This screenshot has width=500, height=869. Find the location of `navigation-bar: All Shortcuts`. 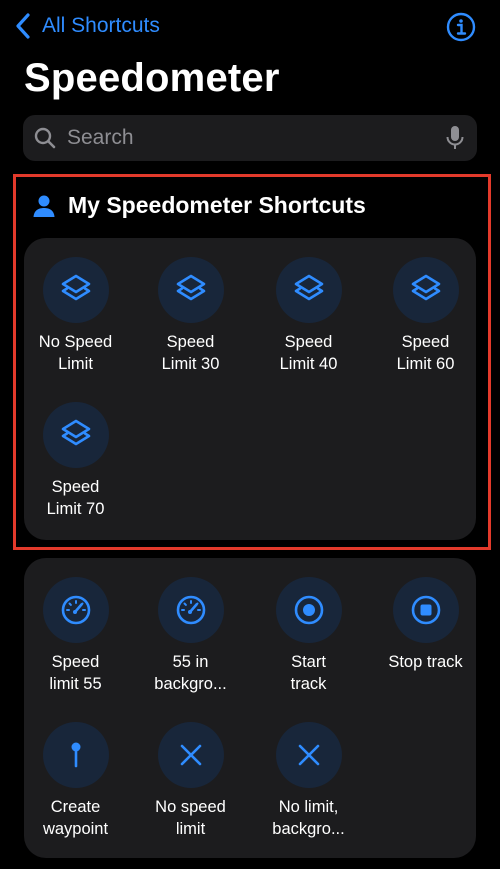

navigation-bar: All Shortcuts is located at coordinates (250, 28).